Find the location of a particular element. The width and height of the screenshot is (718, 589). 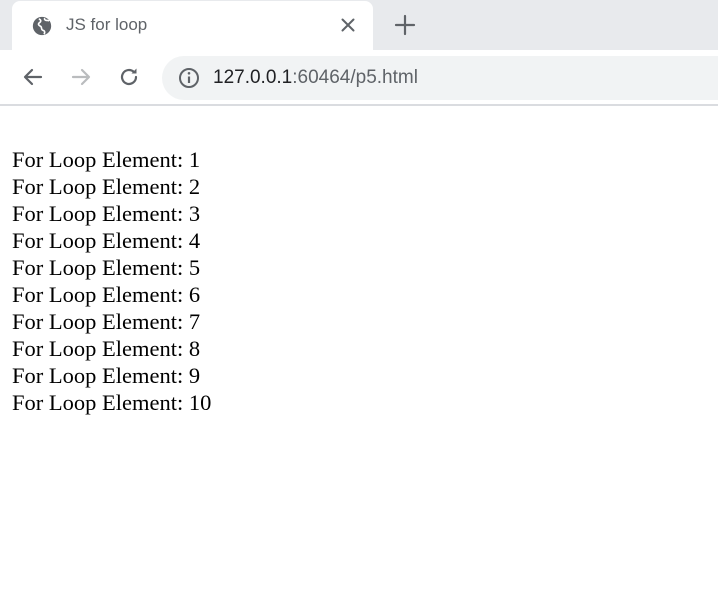

tab-strip: JS for loop is located at coordinates (359, 25).